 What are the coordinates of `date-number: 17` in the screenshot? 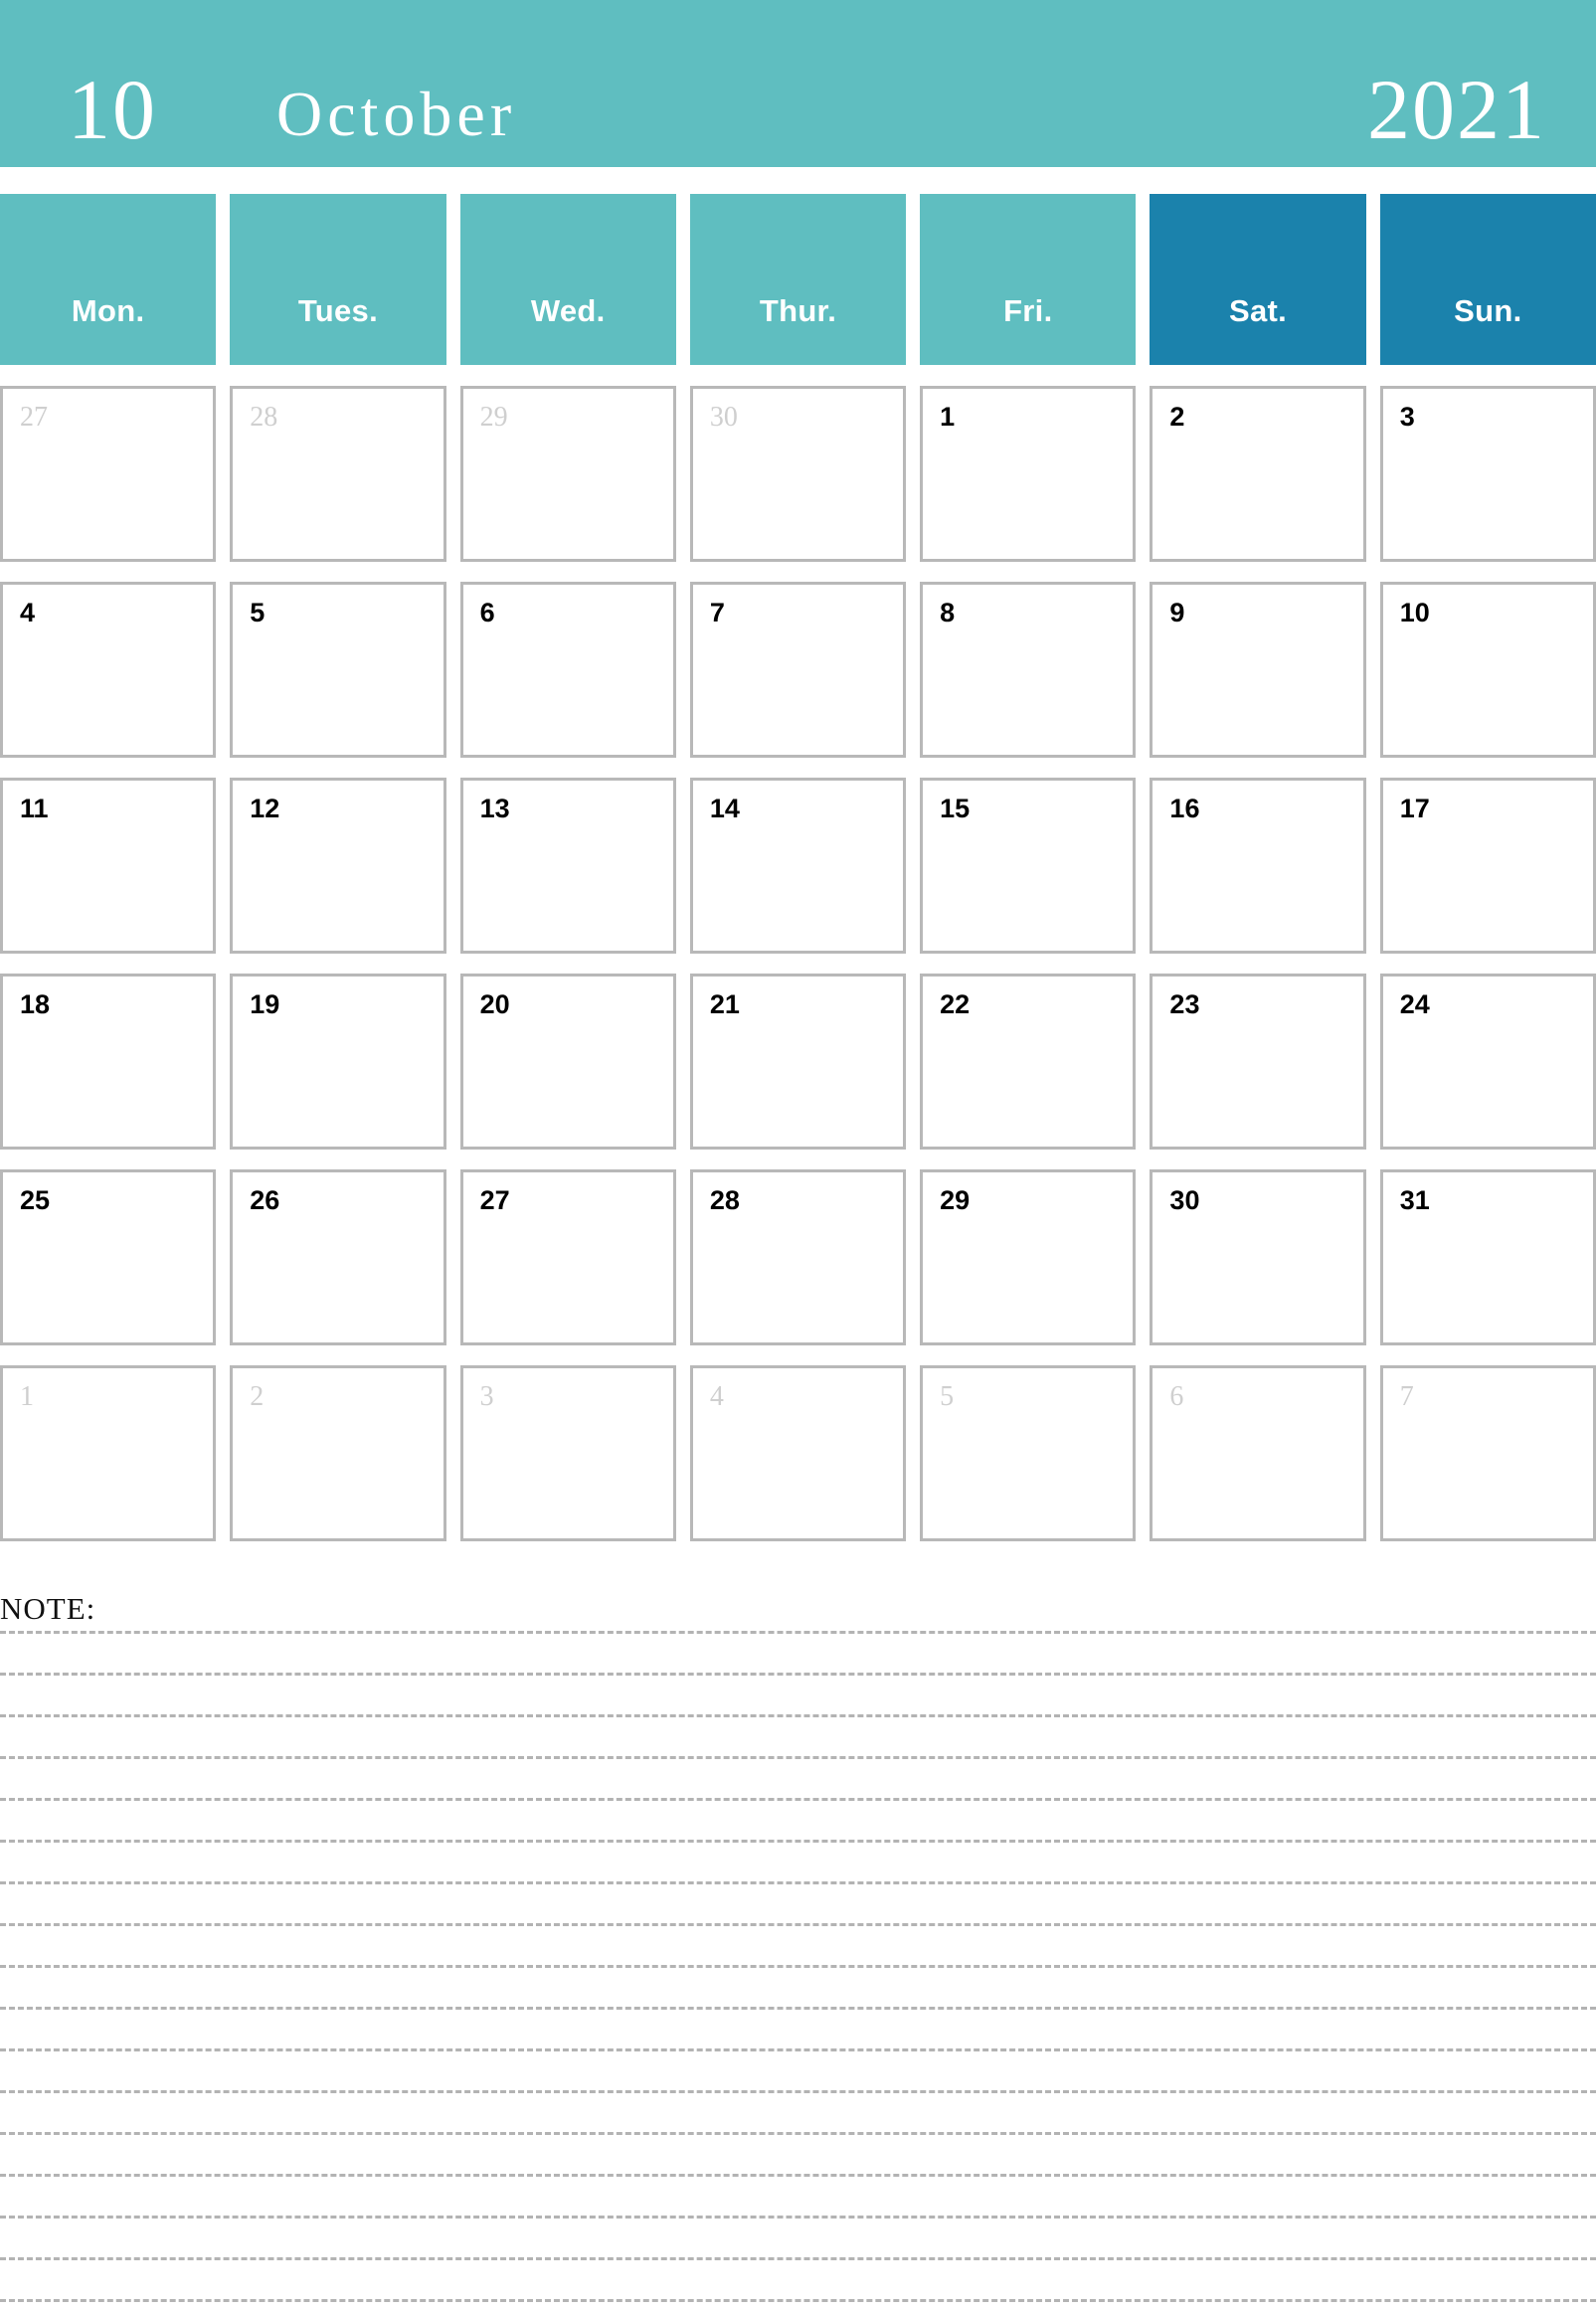 It's located at (1415, 809).